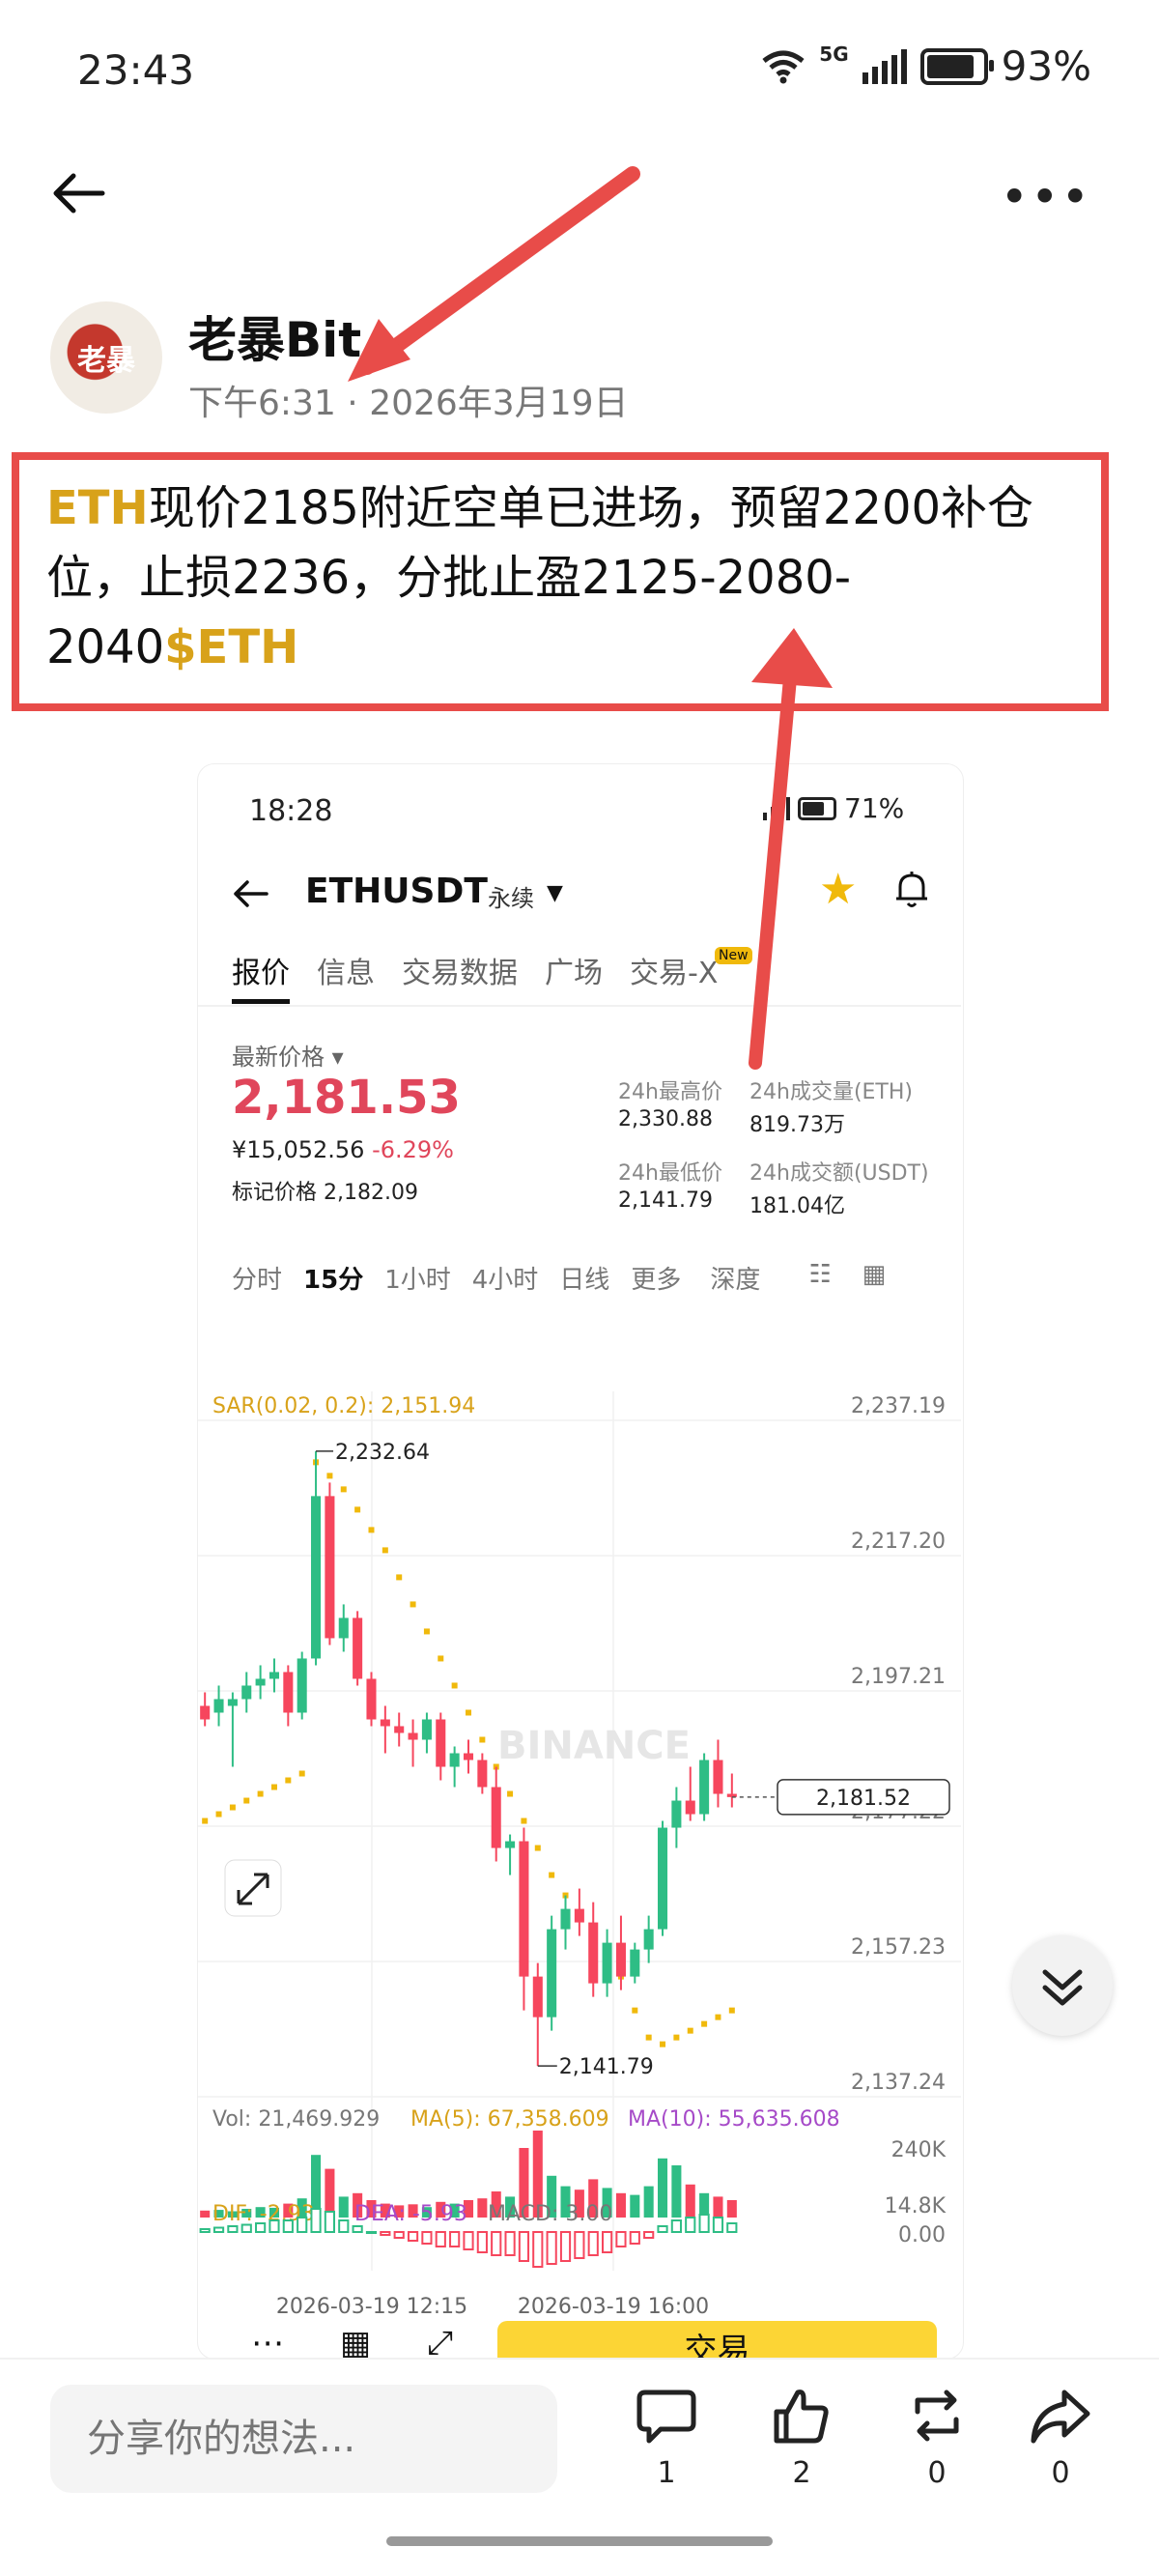 The image size is (1159, 2576). Describe the element at coordinates (820, 1275) in the screenshot. I see `indicator-settings-icon: ☷` at that location.